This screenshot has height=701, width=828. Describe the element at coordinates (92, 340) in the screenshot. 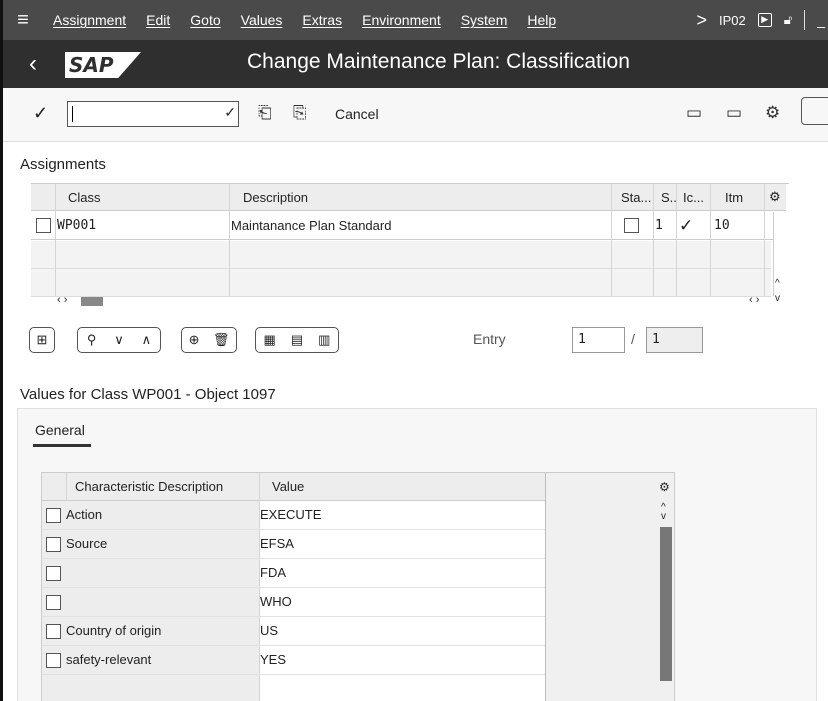

I see `search-icon: ⚲` at that location.